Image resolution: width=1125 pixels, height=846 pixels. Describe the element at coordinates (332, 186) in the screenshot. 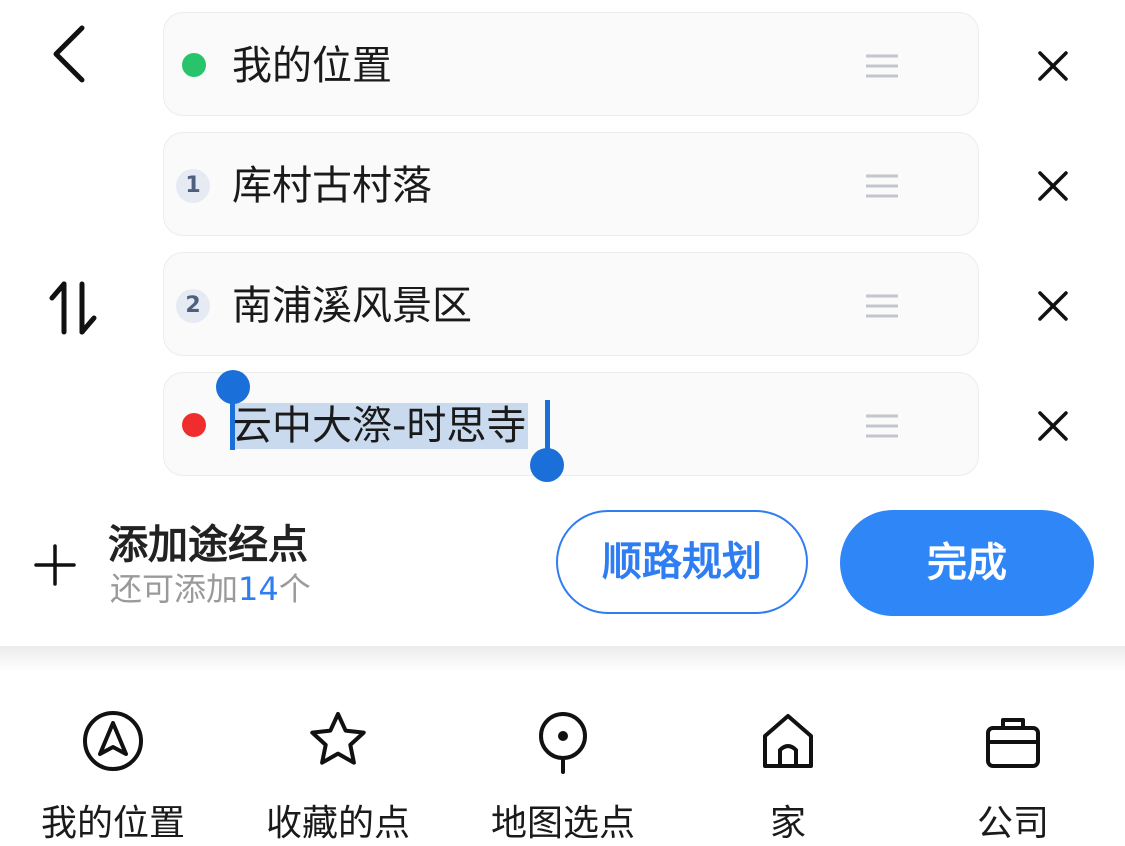

I see `stop-label: 库村古村落` at that location.